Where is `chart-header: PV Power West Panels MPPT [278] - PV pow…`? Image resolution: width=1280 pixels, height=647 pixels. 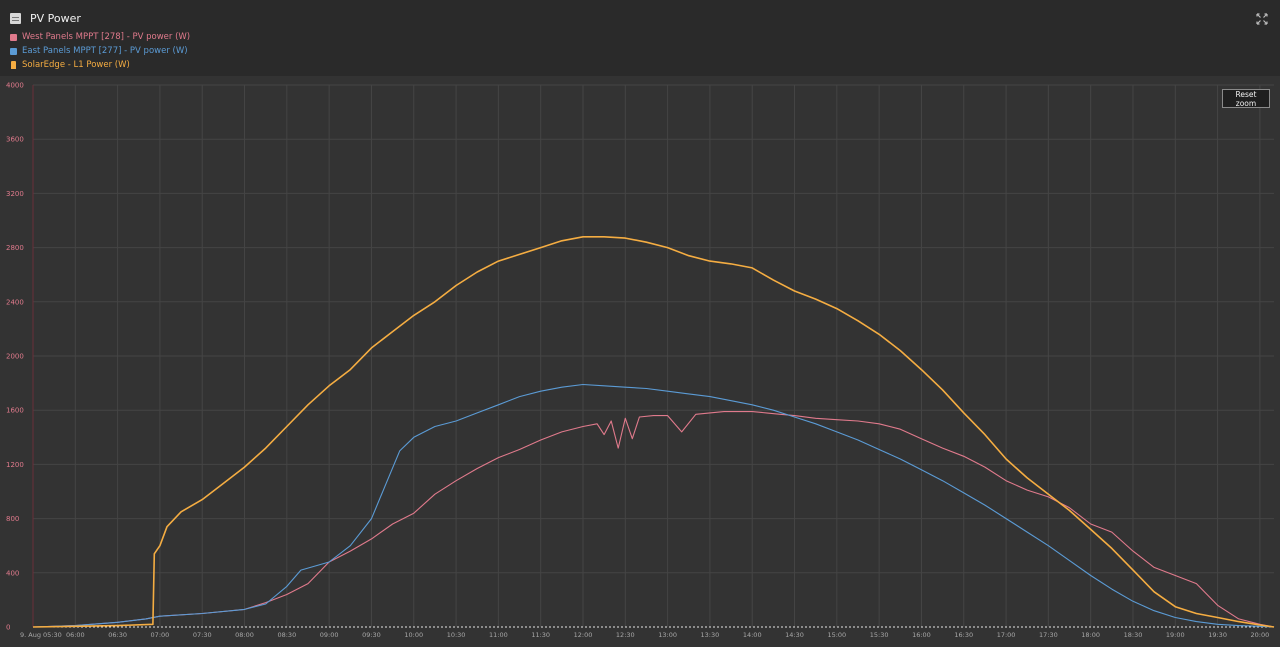
chart-header: PV Power West Panels MPPT [278] - PV pow… is located at coordinates (640, 38).